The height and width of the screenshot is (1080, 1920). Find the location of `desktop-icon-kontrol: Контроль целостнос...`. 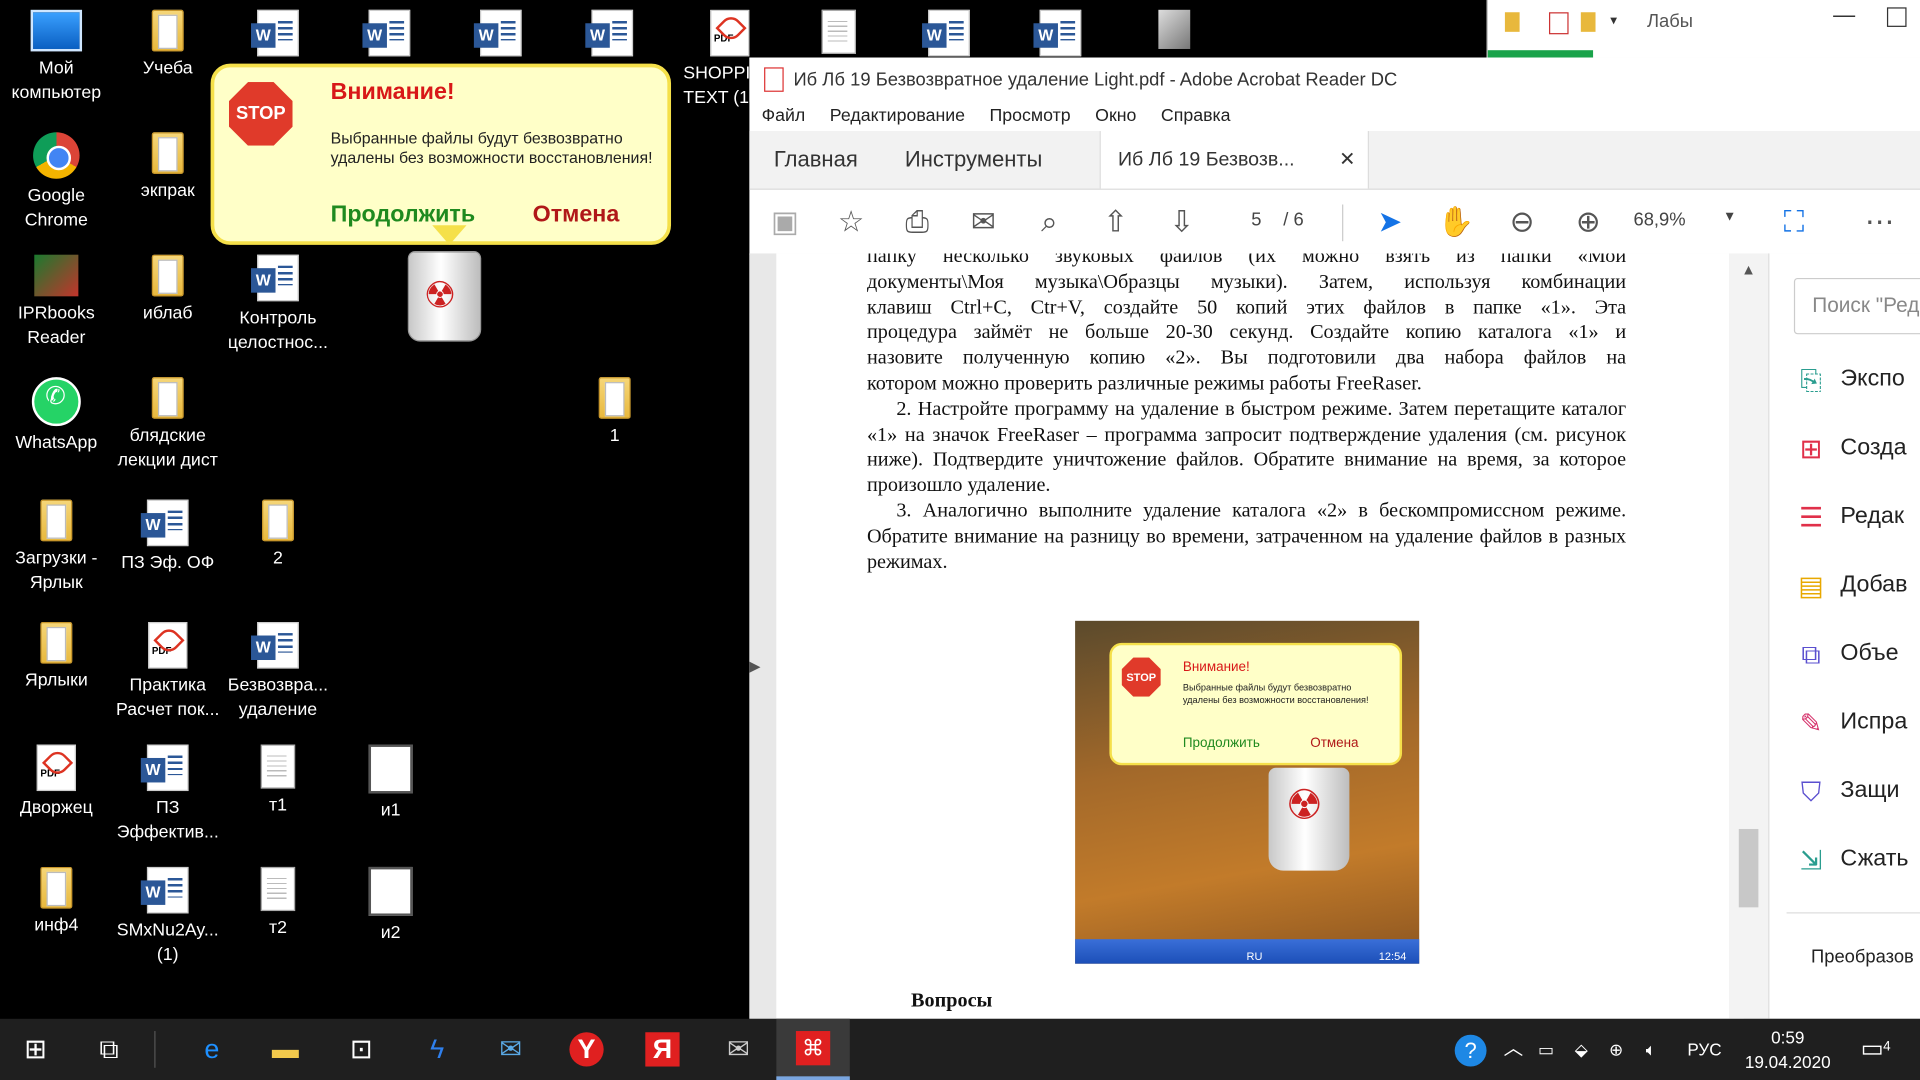

desktop-icon-kontrol: Контроль целостнос... is located at coordinates (278, 304).